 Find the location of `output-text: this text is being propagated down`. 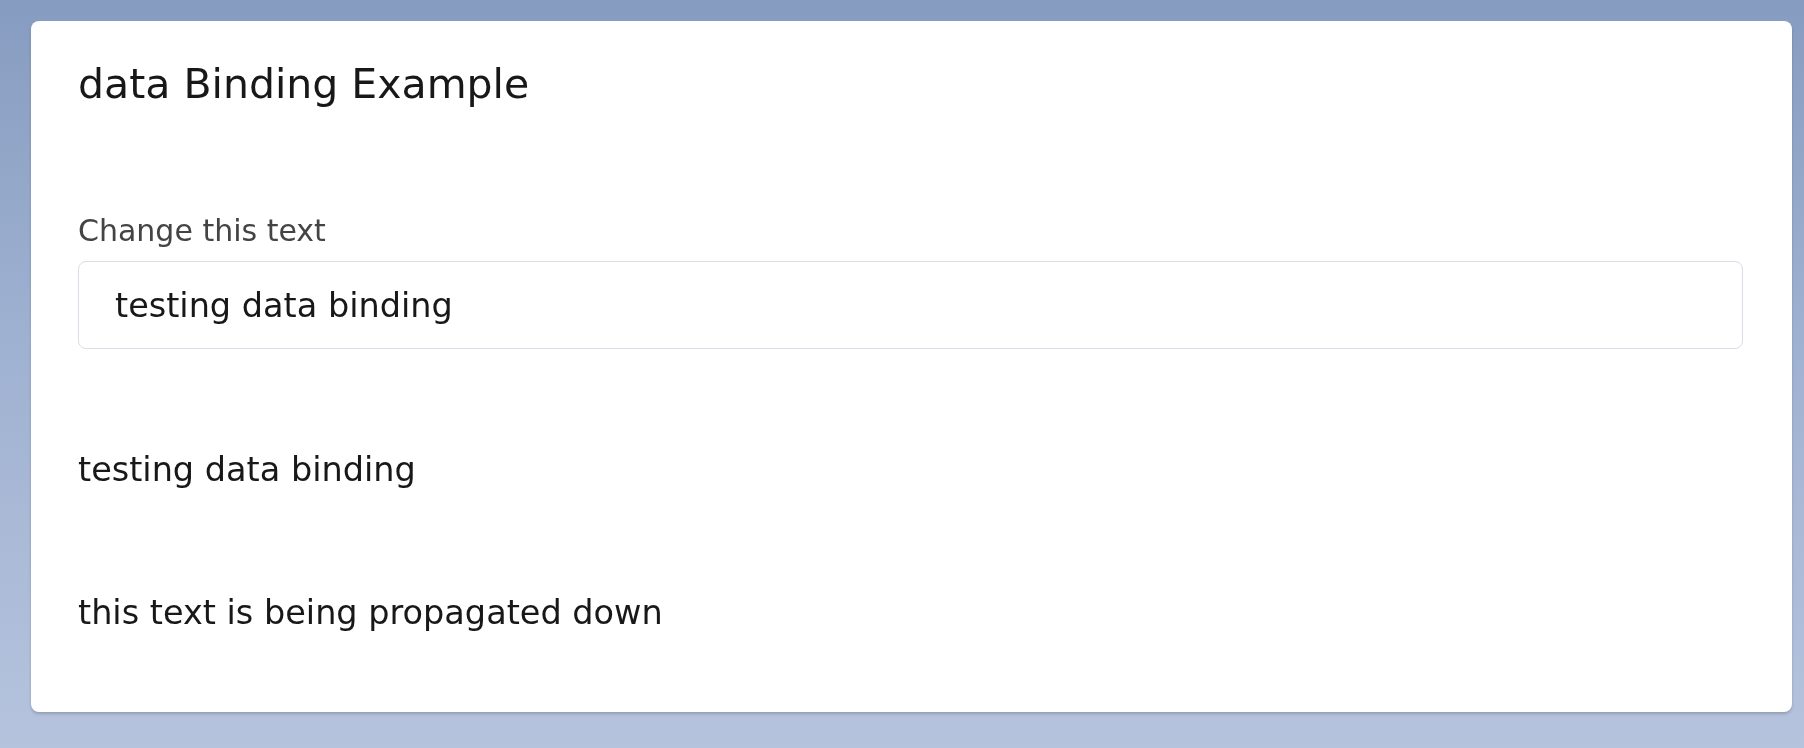

output-text: this text is being propagated down is located at coordinates (370, 613).